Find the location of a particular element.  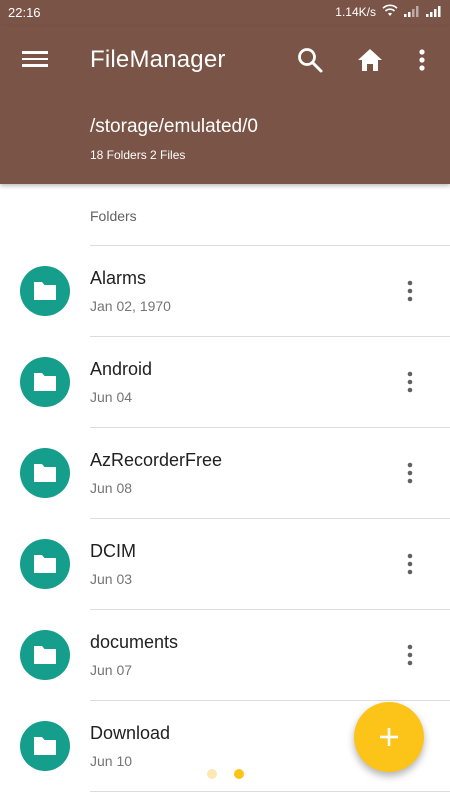

home-button is located at coordinates (370, 60).